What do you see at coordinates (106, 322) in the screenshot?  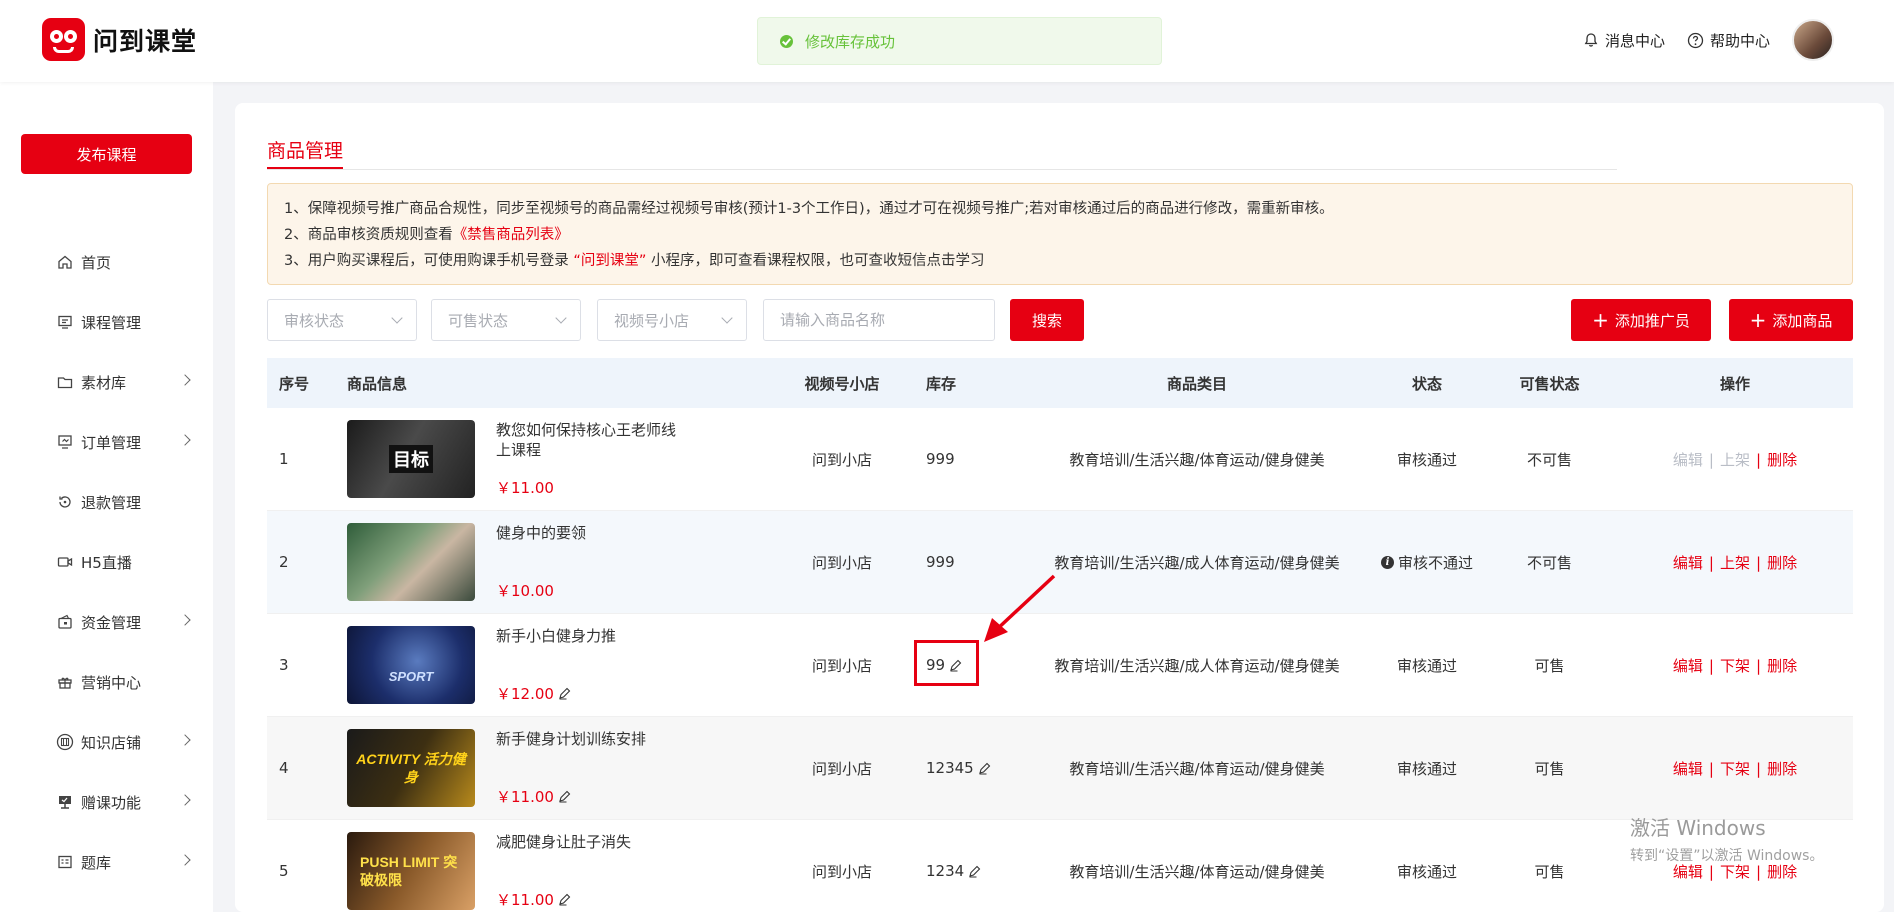 I see `sidebar-item-course: 课程管理` at bounding box center [106, 322].